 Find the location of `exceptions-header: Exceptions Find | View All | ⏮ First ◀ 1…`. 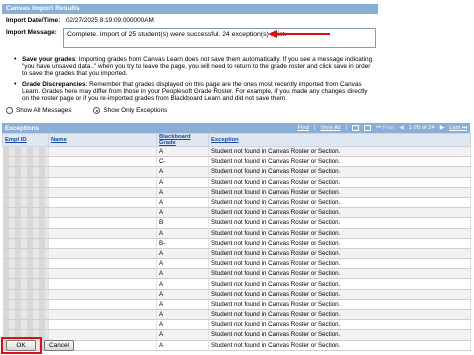

exceptions-header: Exceptions Find | View All | ⏮ First ◀ 1… is located at coordinates (236, 128).